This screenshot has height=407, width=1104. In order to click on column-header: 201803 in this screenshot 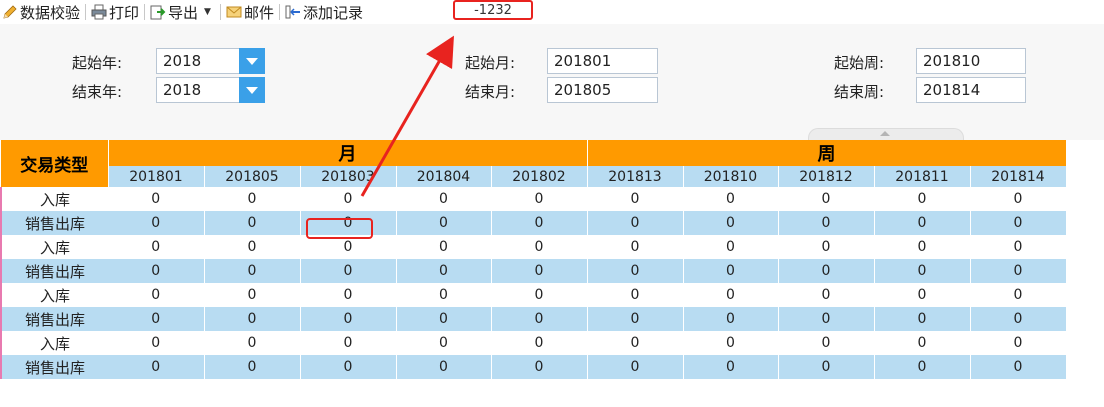, I will do `click(348, 176)`.